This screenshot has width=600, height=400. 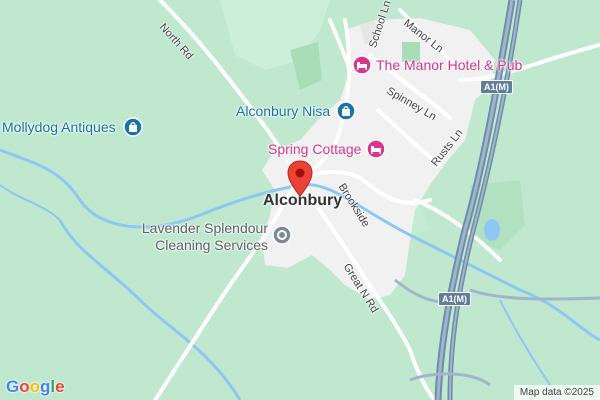 What do you see at coordinates (314, 149) in the screenshot?
I see `poi-label-spring-cottage: Spring Cottage` at bounding box center [314, 149].